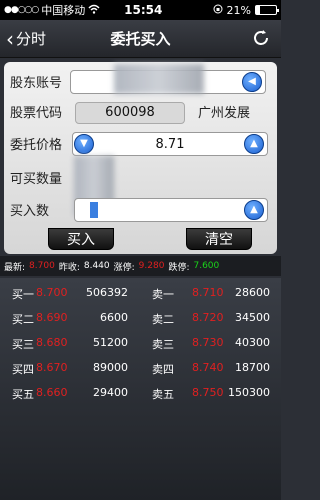  I want to click on refresh-icon, so click(261, 38).